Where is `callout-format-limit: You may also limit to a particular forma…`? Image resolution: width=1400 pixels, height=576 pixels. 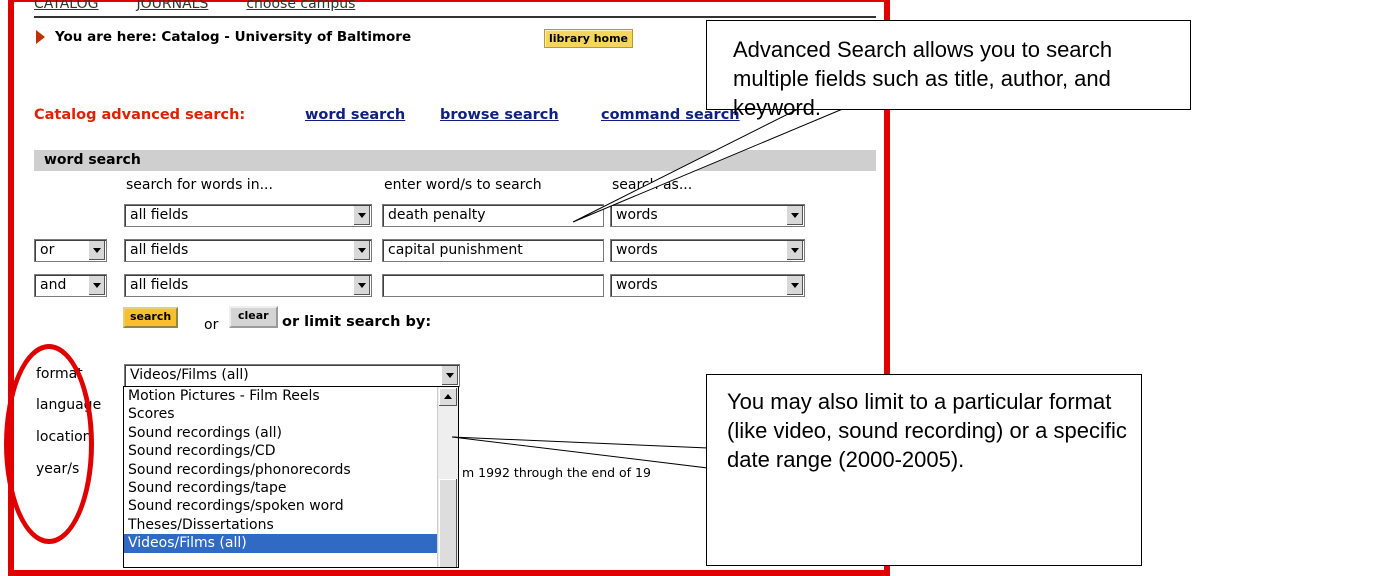 callout-format-limit: You may also limit to a particular forma… is located at coordinates (924, 470).